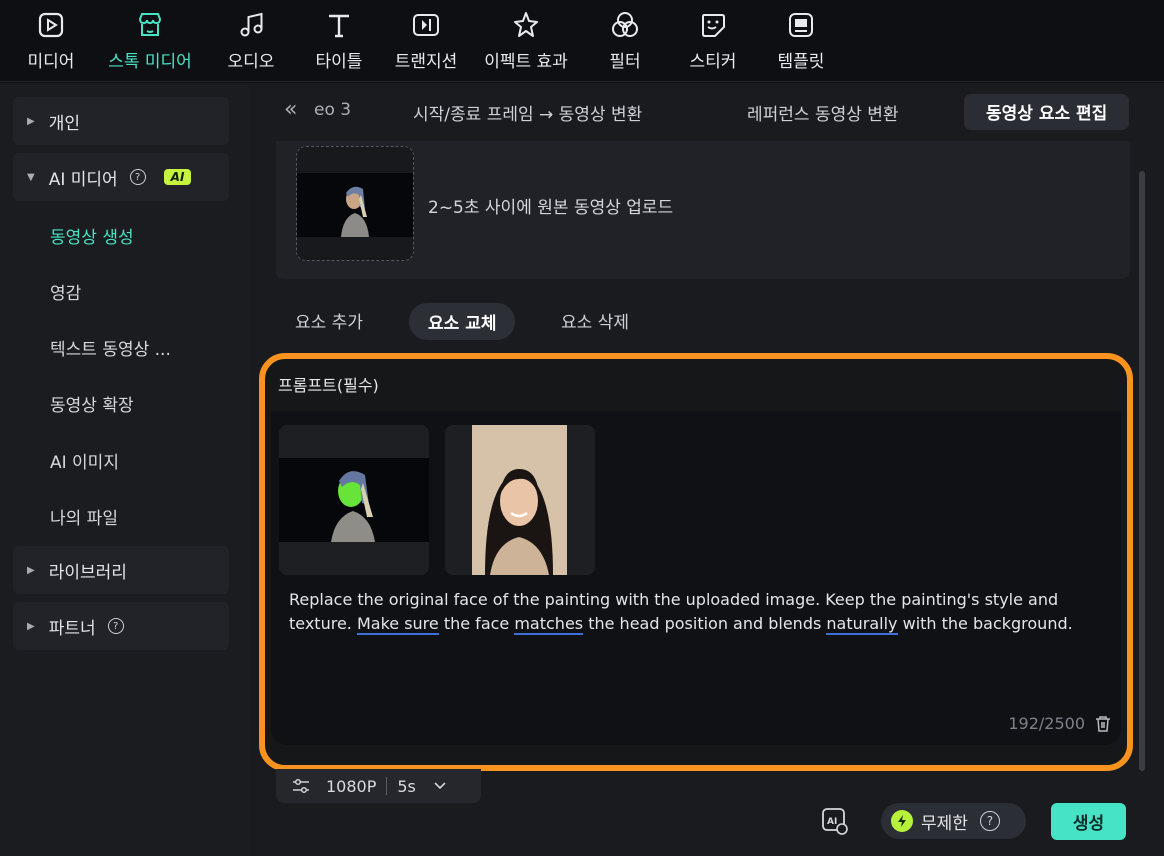  I want to click on prompt-title: 프롬프트(필수), so click(328, 385).